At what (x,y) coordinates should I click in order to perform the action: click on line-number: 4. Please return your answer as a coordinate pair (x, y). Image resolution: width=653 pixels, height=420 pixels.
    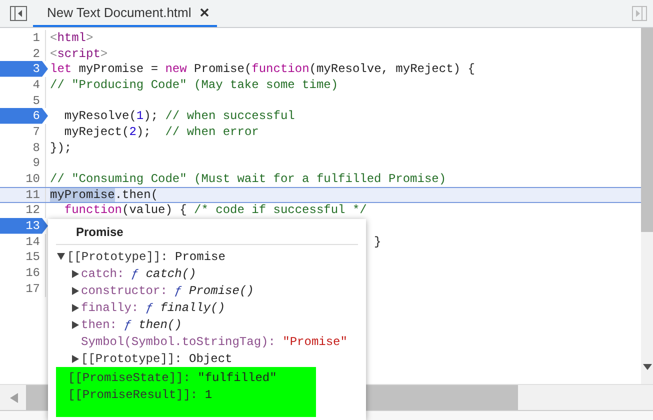
    Looking at the image, I should click on (36, 85).